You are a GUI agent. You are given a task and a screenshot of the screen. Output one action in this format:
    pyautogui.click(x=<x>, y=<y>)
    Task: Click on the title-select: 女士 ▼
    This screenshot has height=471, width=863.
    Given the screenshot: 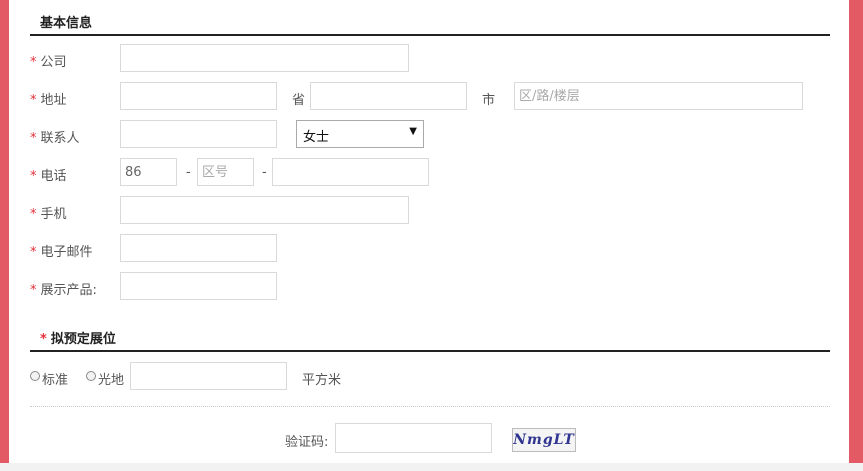 What is the action you would take?
    pyautogui.click(x=360, y=134)
    